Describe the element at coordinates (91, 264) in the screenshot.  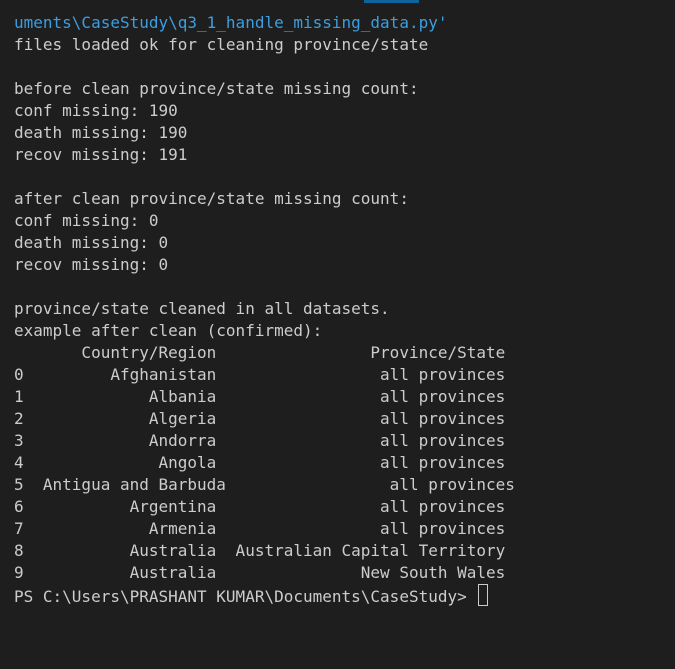
I see `after-recov: recov missing: 0` at that location.